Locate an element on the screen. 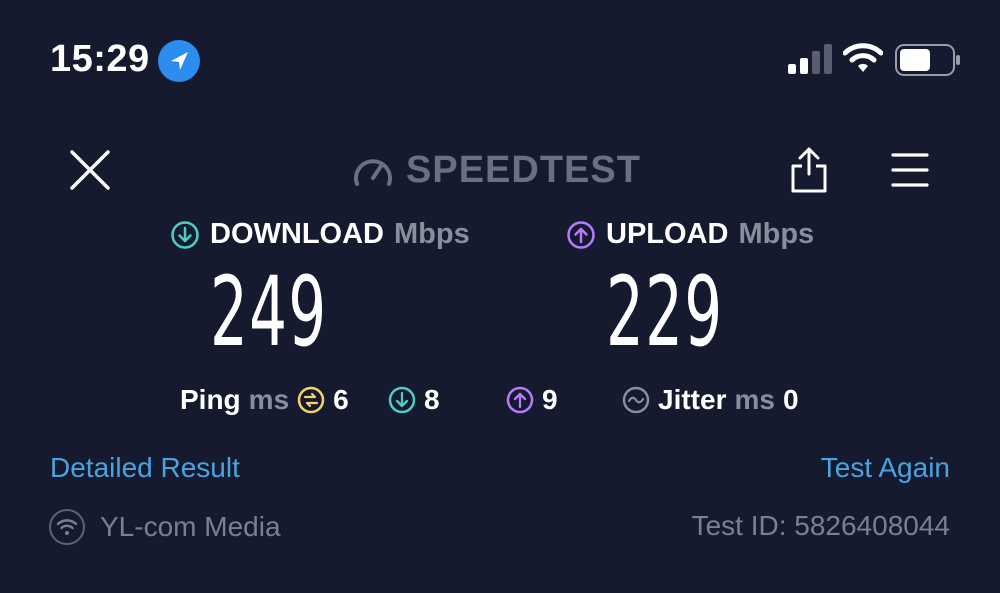 The height and width of the screenshot is (593, 1000). ping-upload-value: 9 is located at coordinates (550, 399).